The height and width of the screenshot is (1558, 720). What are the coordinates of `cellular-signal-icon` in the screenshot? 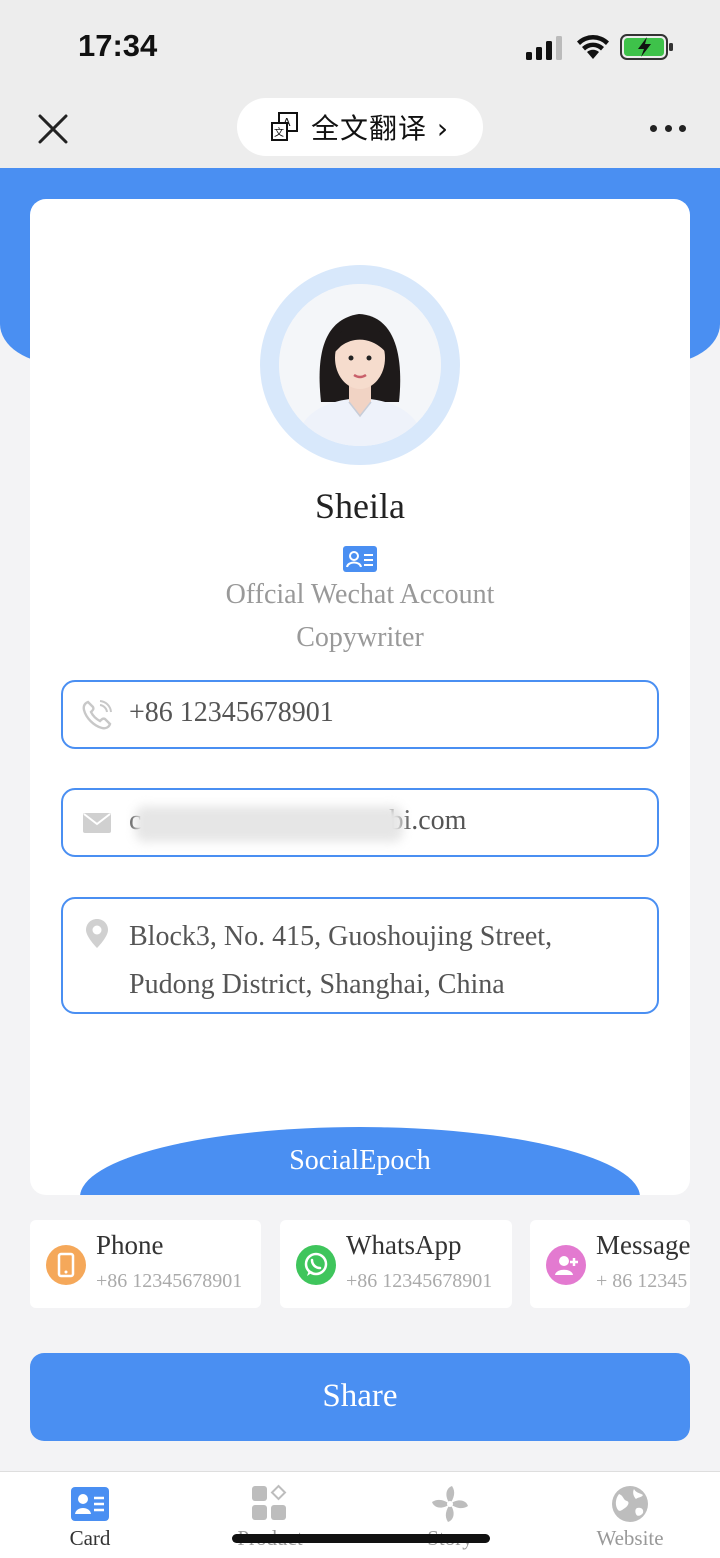 It's located at (544, 48).